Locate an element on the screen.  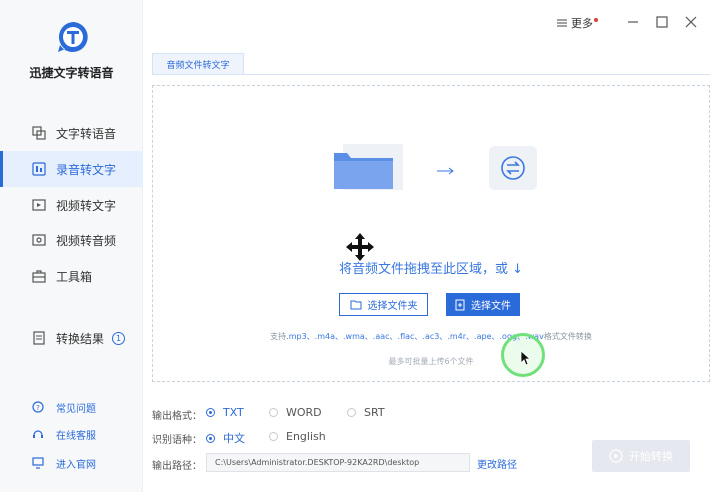
lang-chinese-radio: 中文 is located at coordinates (225, 438).